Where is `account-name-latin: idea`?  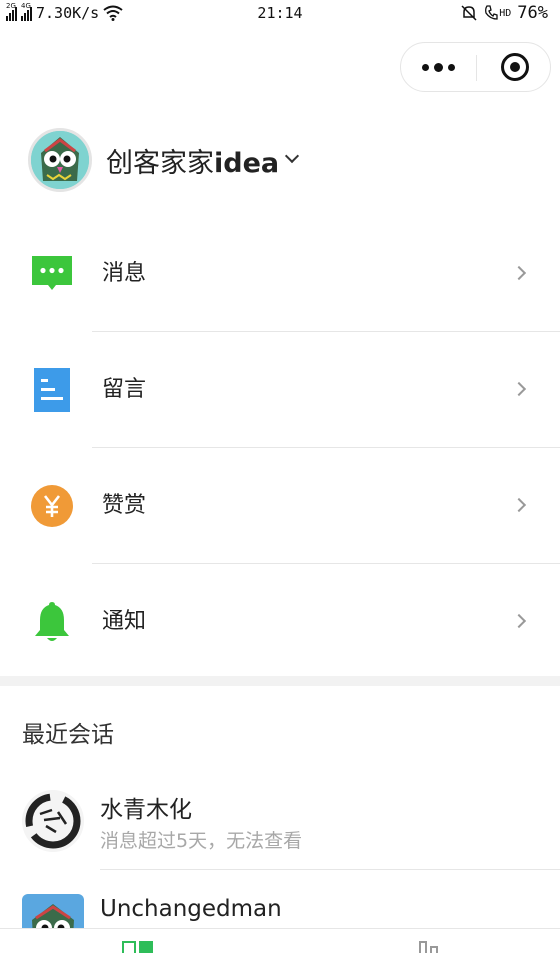 account-name-latin: idea is located at coordinates (247, 163).